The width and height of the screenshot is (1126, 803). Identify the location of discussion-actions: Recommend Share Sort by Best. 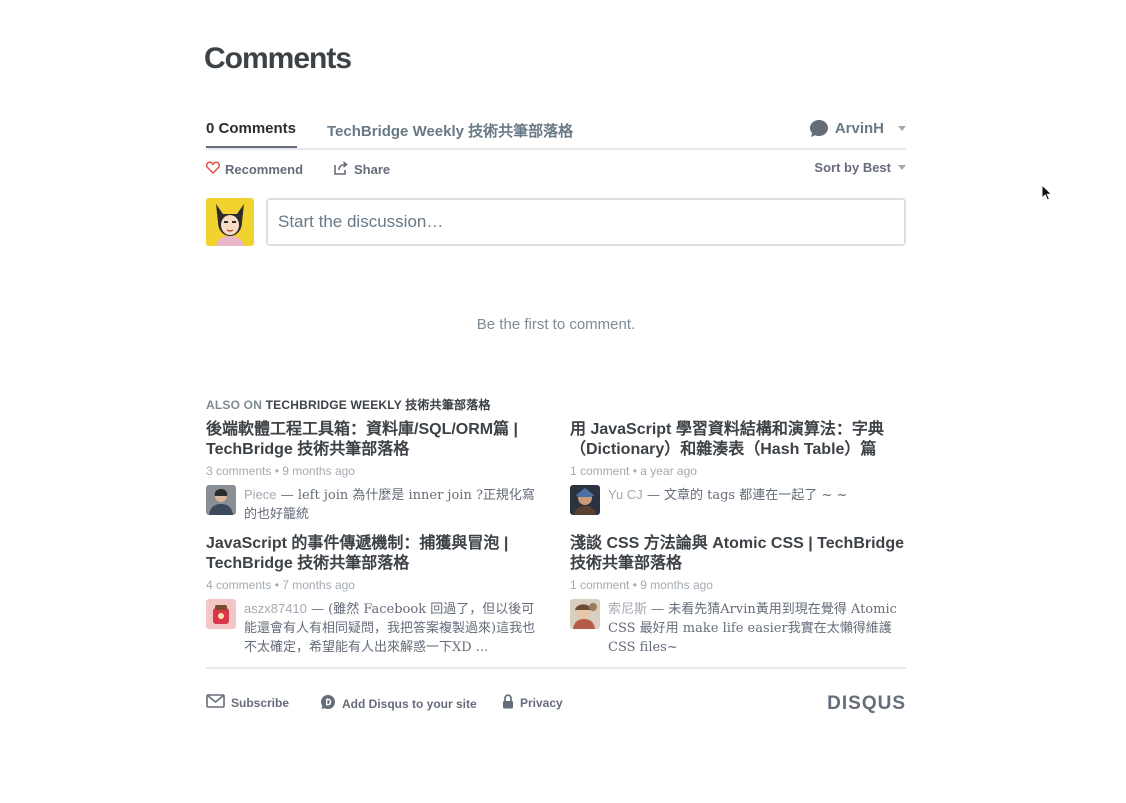
(555, 170).